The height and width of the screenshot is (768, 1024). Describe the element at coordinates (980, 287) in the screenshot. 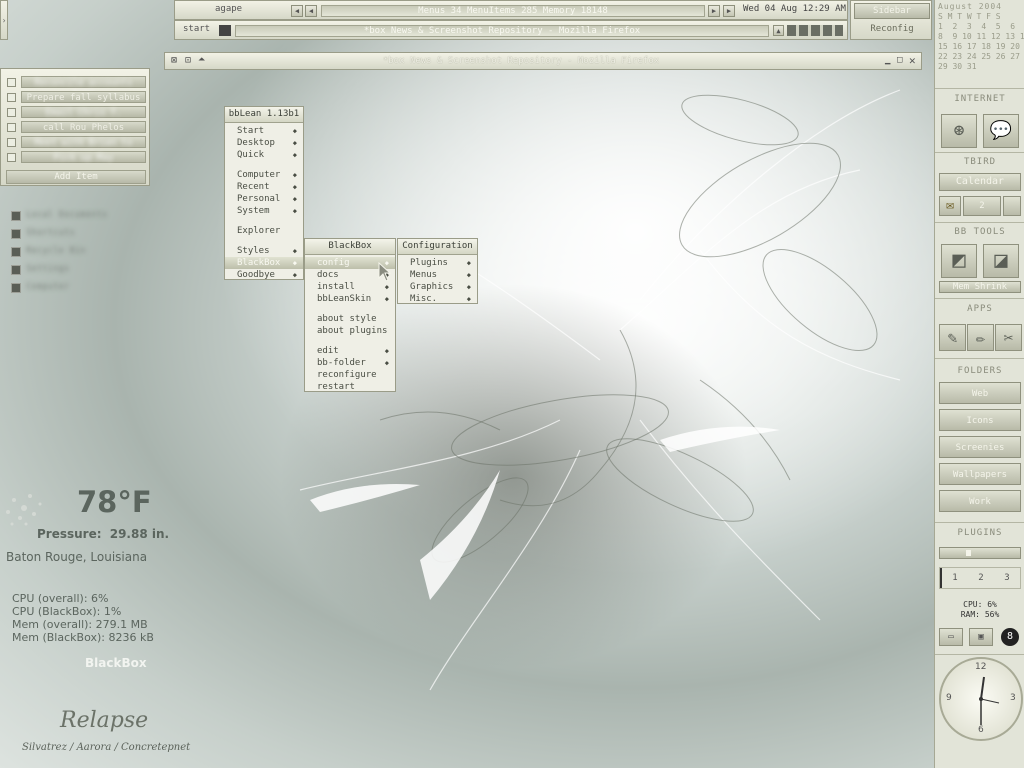

I see `mem-shrink-button: Mem Shrink` at that location.